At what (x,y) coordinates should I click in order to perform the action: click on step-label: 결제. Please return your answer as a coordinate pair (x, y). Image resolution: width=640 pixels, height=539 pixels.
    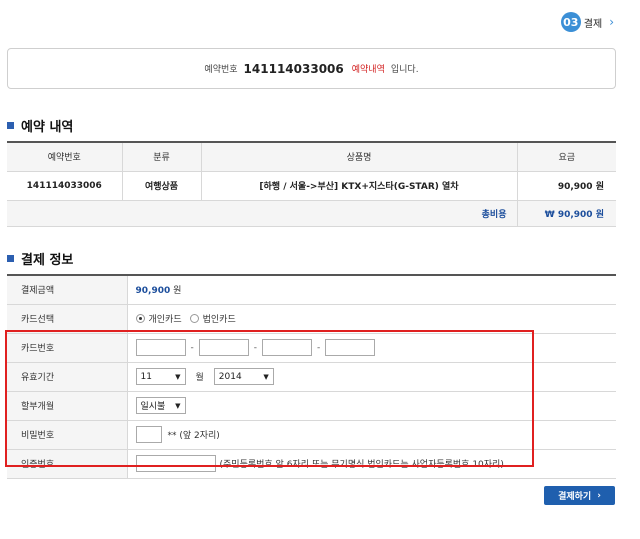
    Looking at the image, I should click on (593, 24).